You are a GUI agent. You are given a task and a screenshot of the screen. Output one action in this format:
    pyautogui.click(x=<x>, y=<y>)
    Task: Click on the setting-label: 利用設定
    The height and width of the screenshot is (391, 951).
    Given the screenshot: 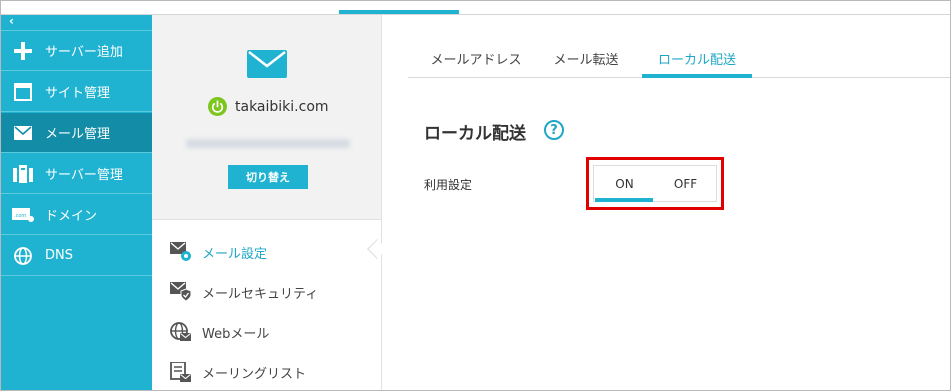 What is the action you would take?
    pyautogui.click(x=448, y=185)
    